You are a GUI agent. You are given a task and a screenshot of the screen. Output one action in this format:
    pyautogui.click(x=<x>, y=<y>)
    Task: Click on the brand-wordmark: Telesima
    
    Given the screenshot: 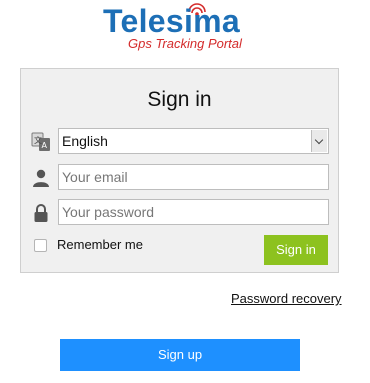 What is the action you would take?
    pyautogui.click(x=171, y=21)
    